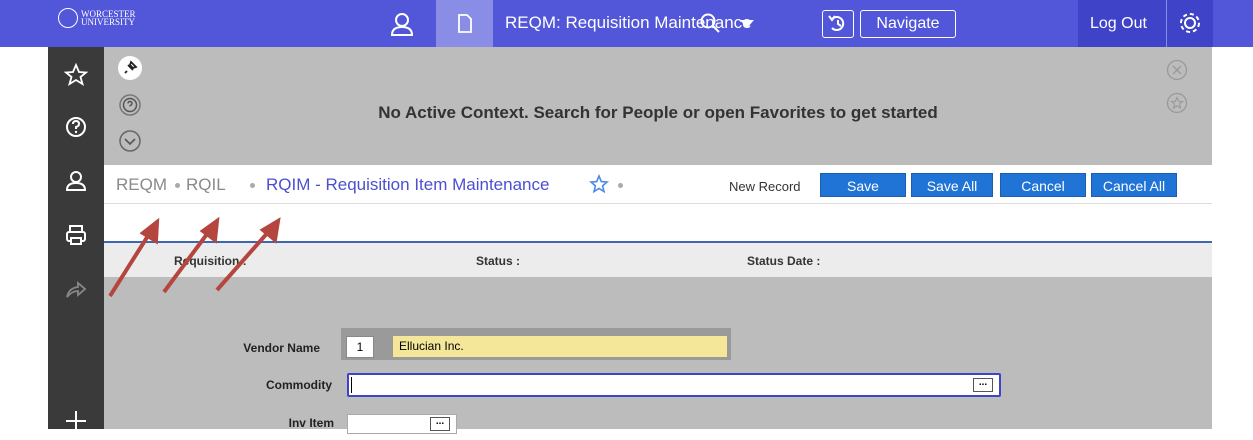 The height and width of the screenshot is (440, 1253). What do you see at coordinates (76, 235) in the screenshot?
I see `printer-icon` at bounding box center [76, 235].